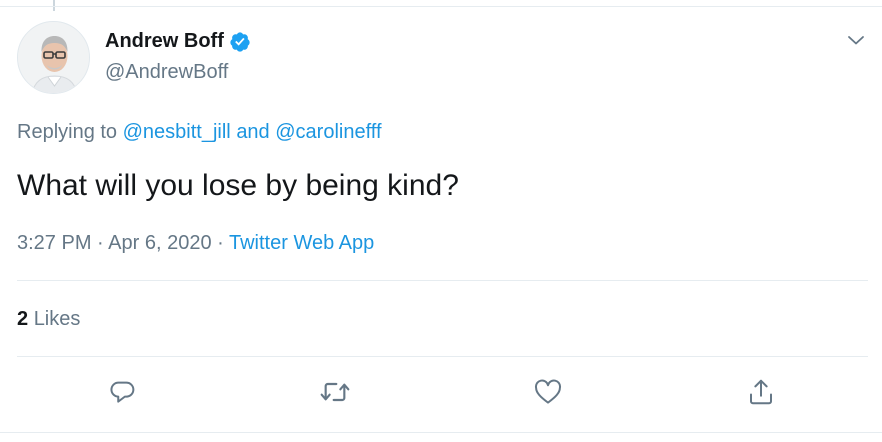 The image size is (882, 442). What do you see at coordinates (252, 132) in the screenshot?
I see `mention-joiner: and` at bounding box center [252, 132].